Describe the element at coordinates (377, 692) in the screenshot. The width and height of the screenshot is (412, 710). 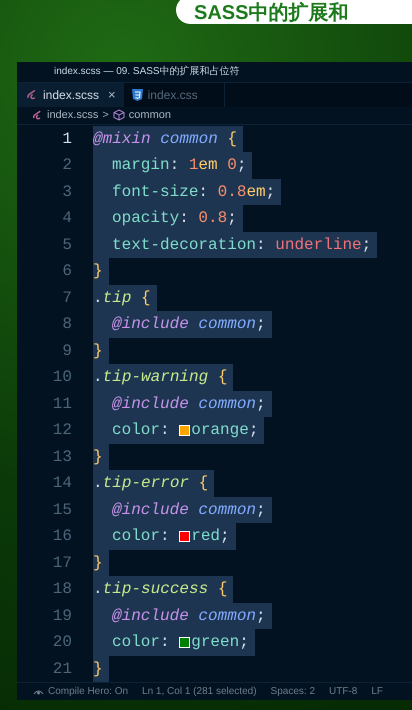
I see `status-item: LF` at that location.